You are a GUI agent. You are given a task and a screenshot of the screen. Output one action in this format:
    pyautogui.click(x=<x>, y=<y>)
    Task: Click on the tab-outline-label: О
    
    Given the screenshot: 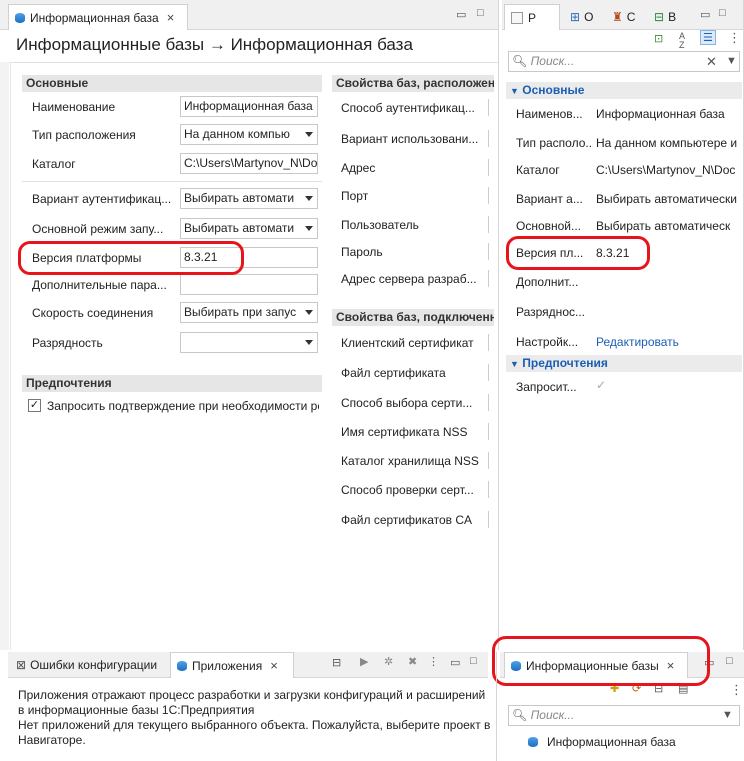 What is the action you would take?
    pyautogui.click(x=589, y=17)
    